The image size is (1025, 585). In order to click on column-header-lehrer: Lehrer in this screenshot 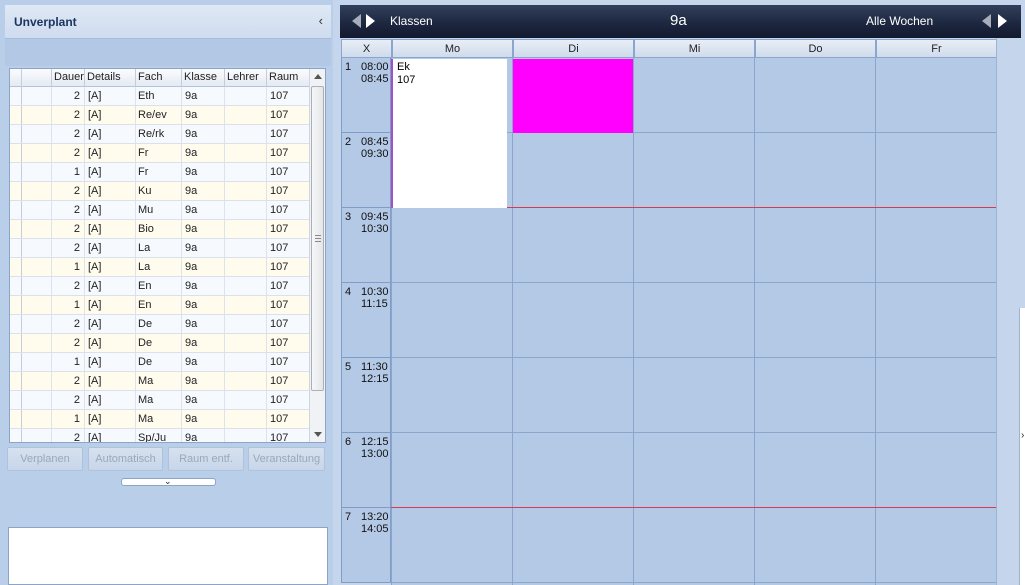, I will do `click(246, 78)`.